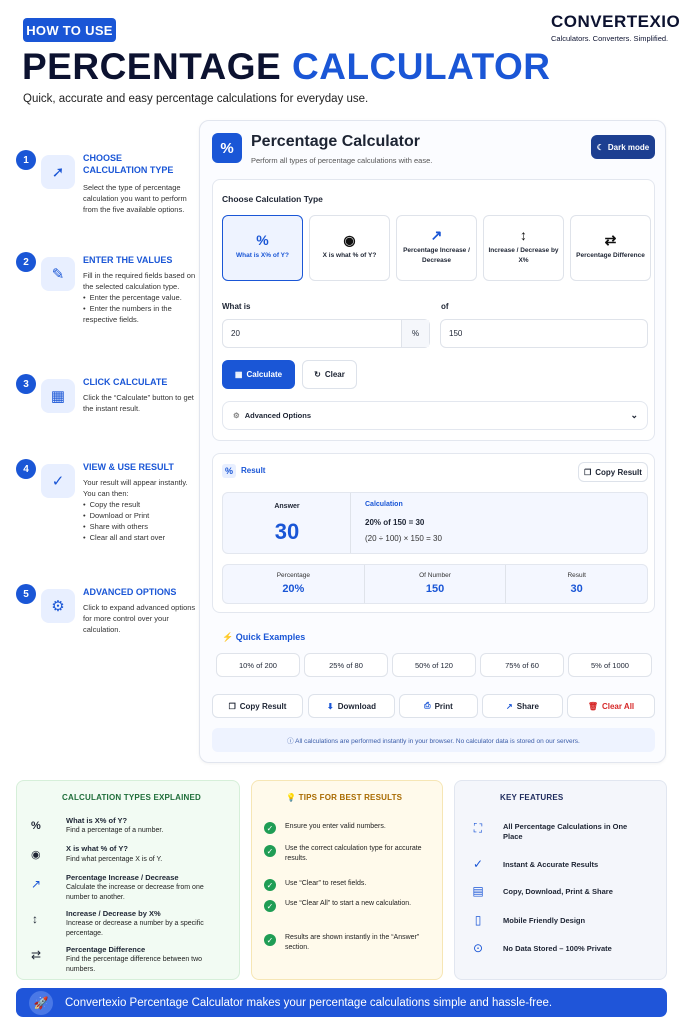  What do you see at coordinates (438, 706) in the screenshot?
I see `print-button: ⎙ Print` at bounding box center [438, 706].